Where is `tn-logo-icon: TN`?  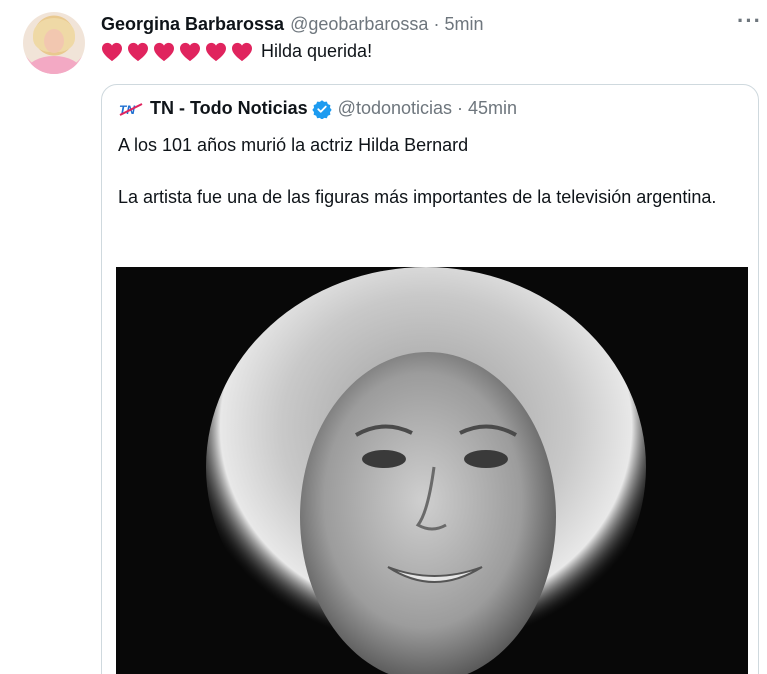 tn-logo-icon: TN is located at coordinates (131, 109).